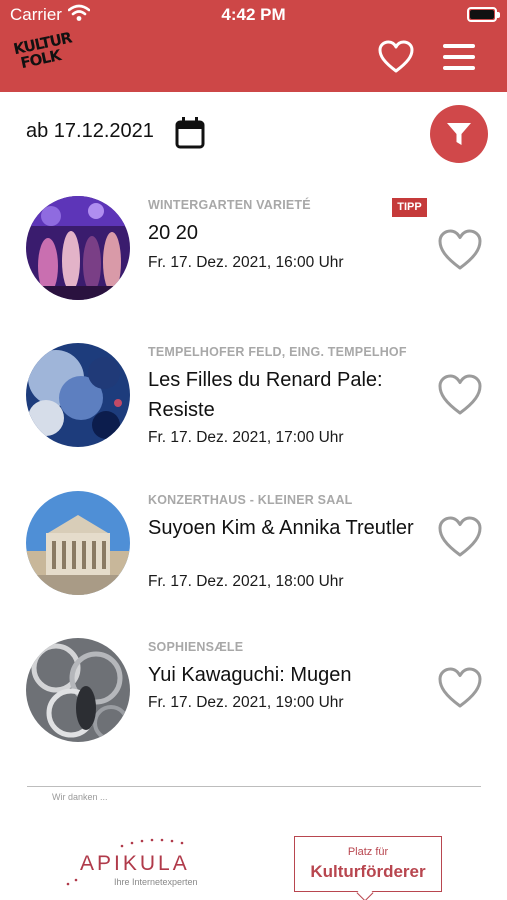 The height and width of the screenshot is (900, 507). What do you see at coordinates (368, 852) in the screenshot?
I see `sponsor-line-1: Platz für` at bounding box center [368, 852].